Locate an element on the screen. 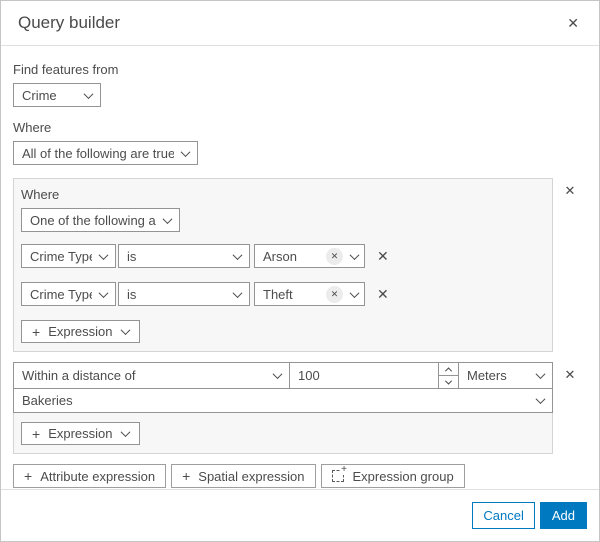  add-spatial-expression-button: + Spatial expression is located at coordinates (243, 476).